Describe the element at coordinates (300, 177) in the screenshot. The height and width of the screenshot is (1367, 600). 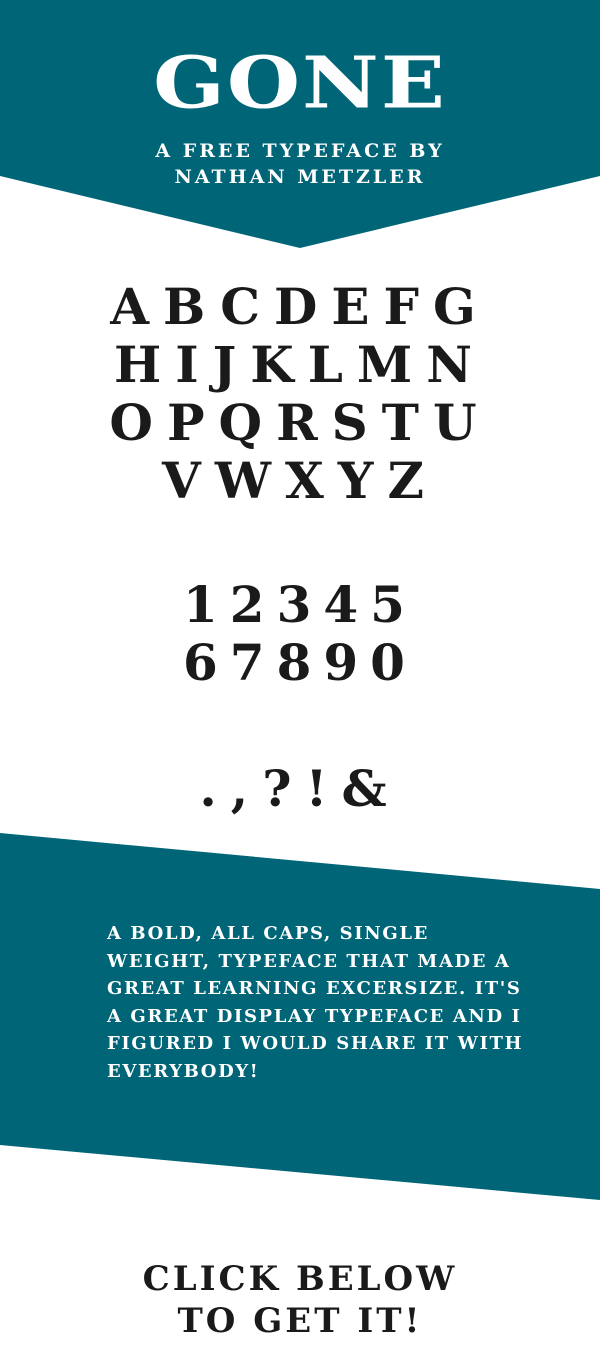
I see `subtitle-line: NATHAN METZLER` at that location.